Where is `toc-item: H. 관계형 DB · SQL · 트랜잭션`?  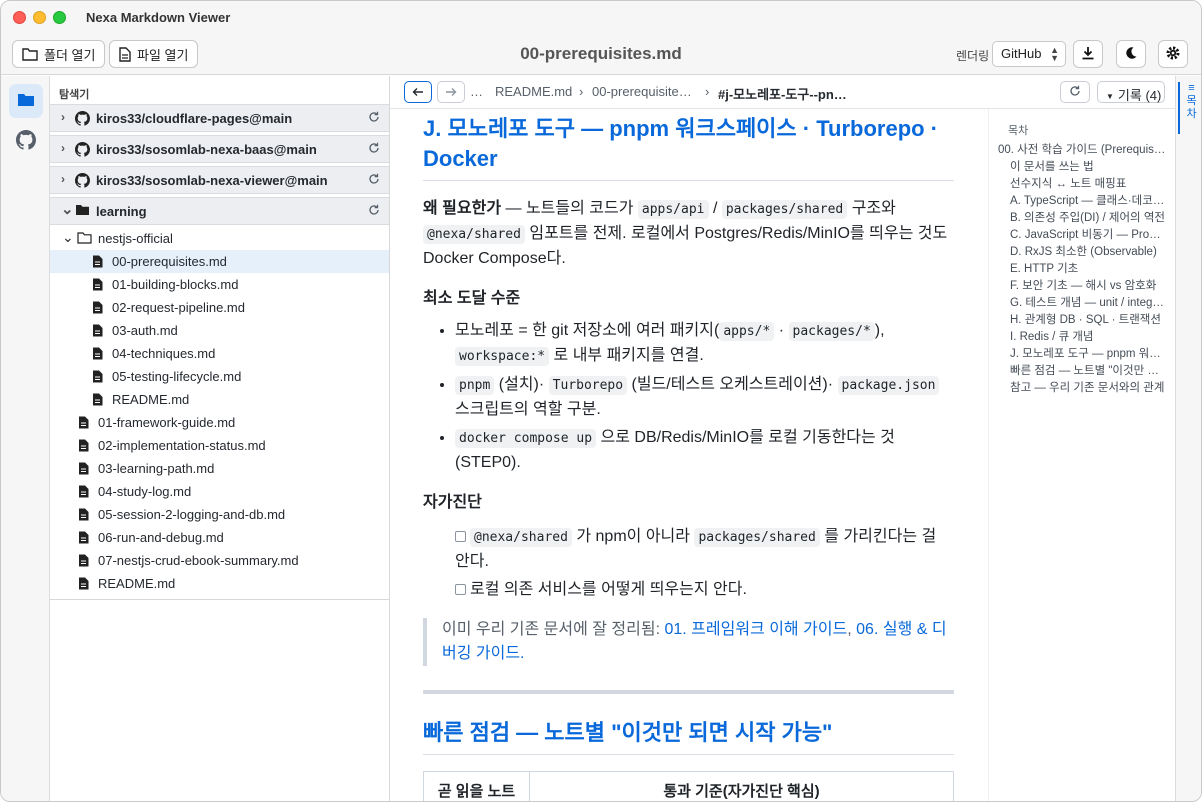 toc-item: H. 관계형 DB · SQL · 트랜잭션 is located at coordinates (1088, 319).